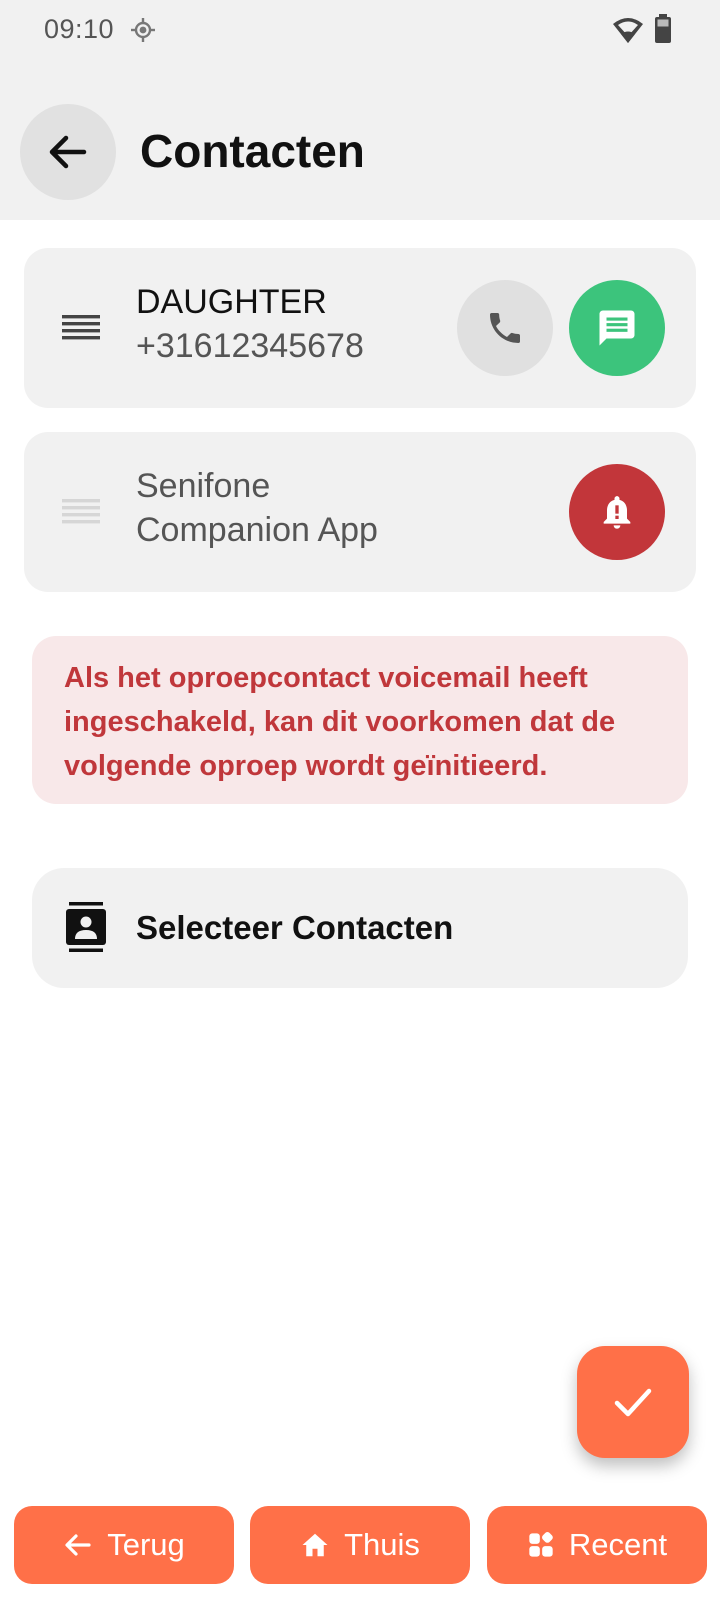 The width and height of the screenshot is (720, 1600). Describe the element at coordinates (257, 508) in the screenshot. I see `contact-info: Senifone Companion App` at that location.